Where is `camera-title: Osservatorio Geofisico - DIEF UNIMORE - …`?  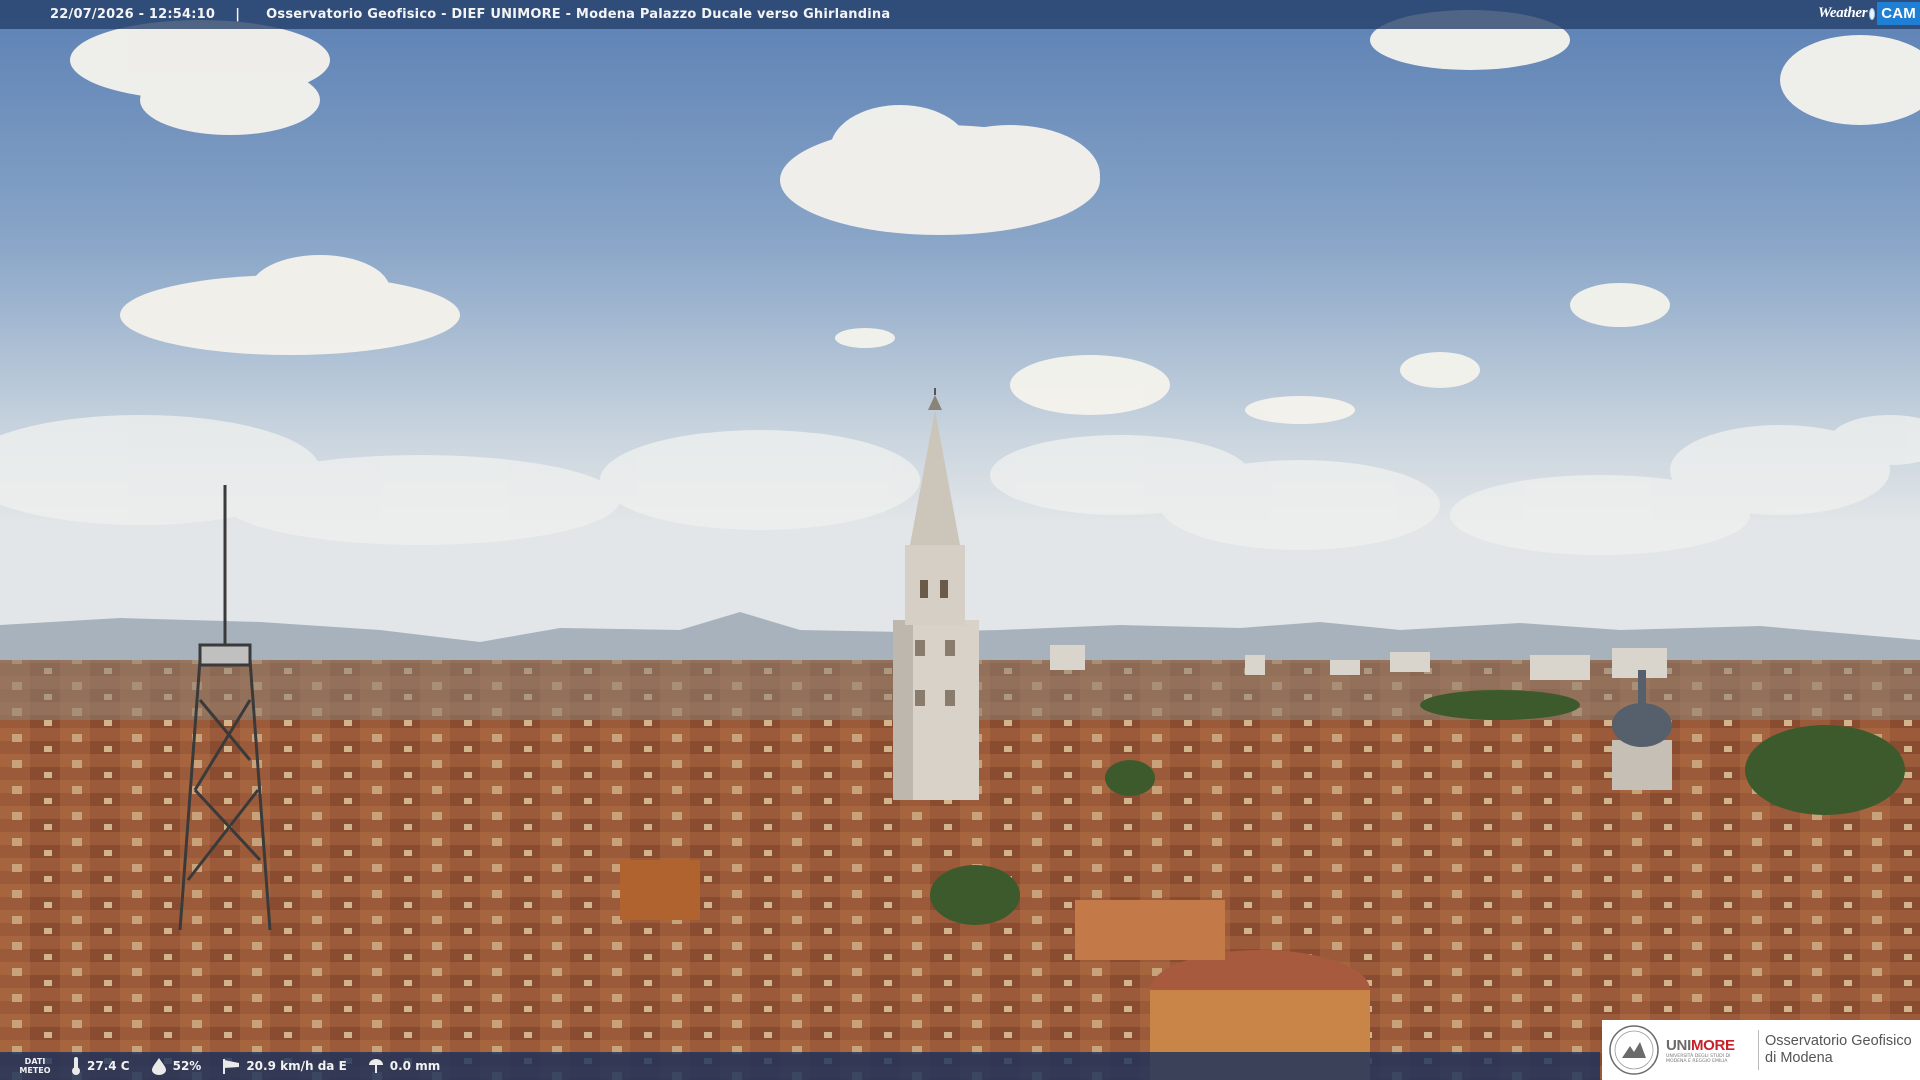
camera-title: Osservatorio Geofisico - DIEF UNIMORE - … is located at coordinates (578, 14).